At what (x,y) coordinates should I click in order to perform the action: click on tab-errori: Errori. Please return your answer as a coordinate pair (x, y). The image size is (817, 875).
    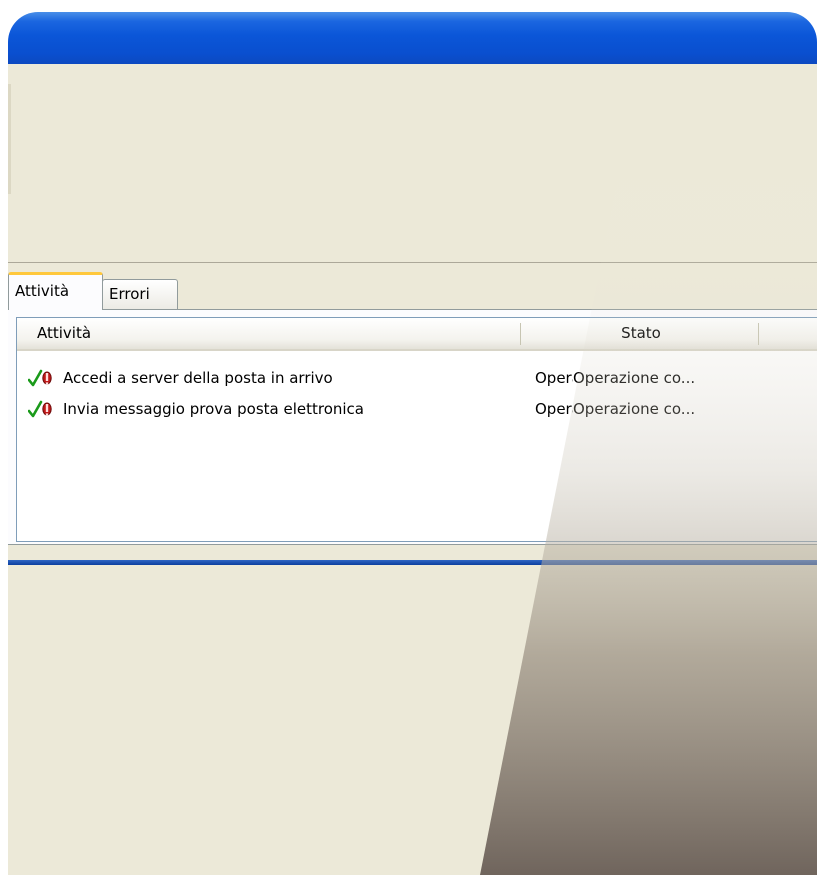
    Looking at the image, I should click on (140, 294).